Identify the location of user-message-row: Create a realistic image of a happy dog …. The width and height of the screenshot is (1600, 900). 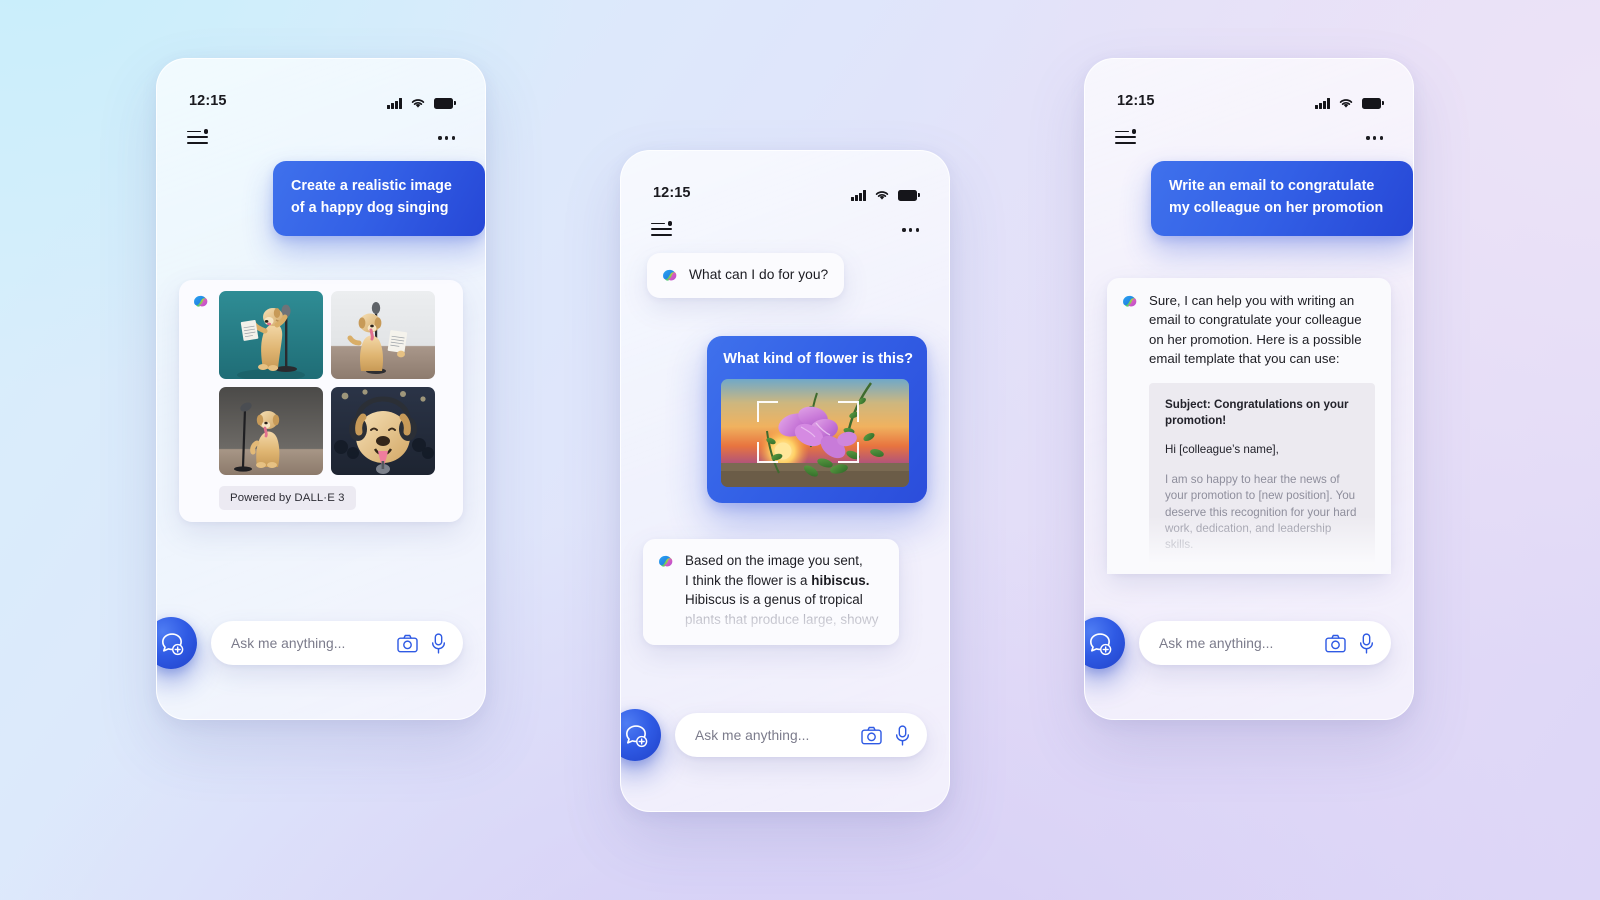
(332, 198).